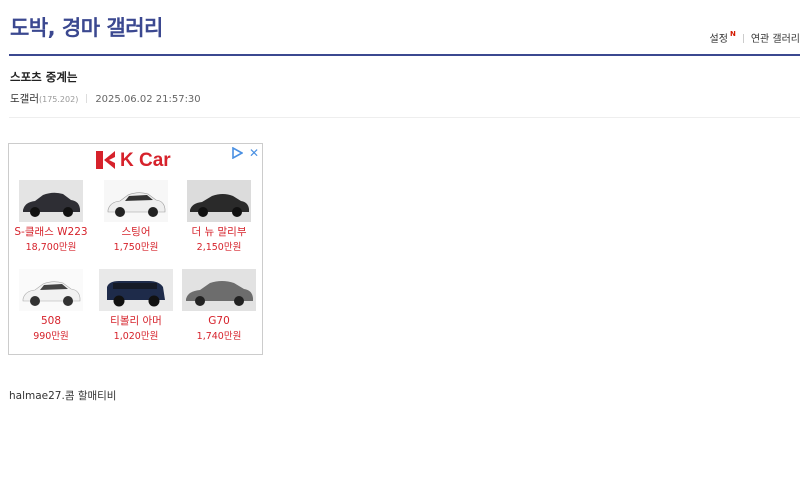  What do you see at coordinates (254, 153) in the screenshot?
I see `close-icon: ✕` at bounding box center [254, 153].